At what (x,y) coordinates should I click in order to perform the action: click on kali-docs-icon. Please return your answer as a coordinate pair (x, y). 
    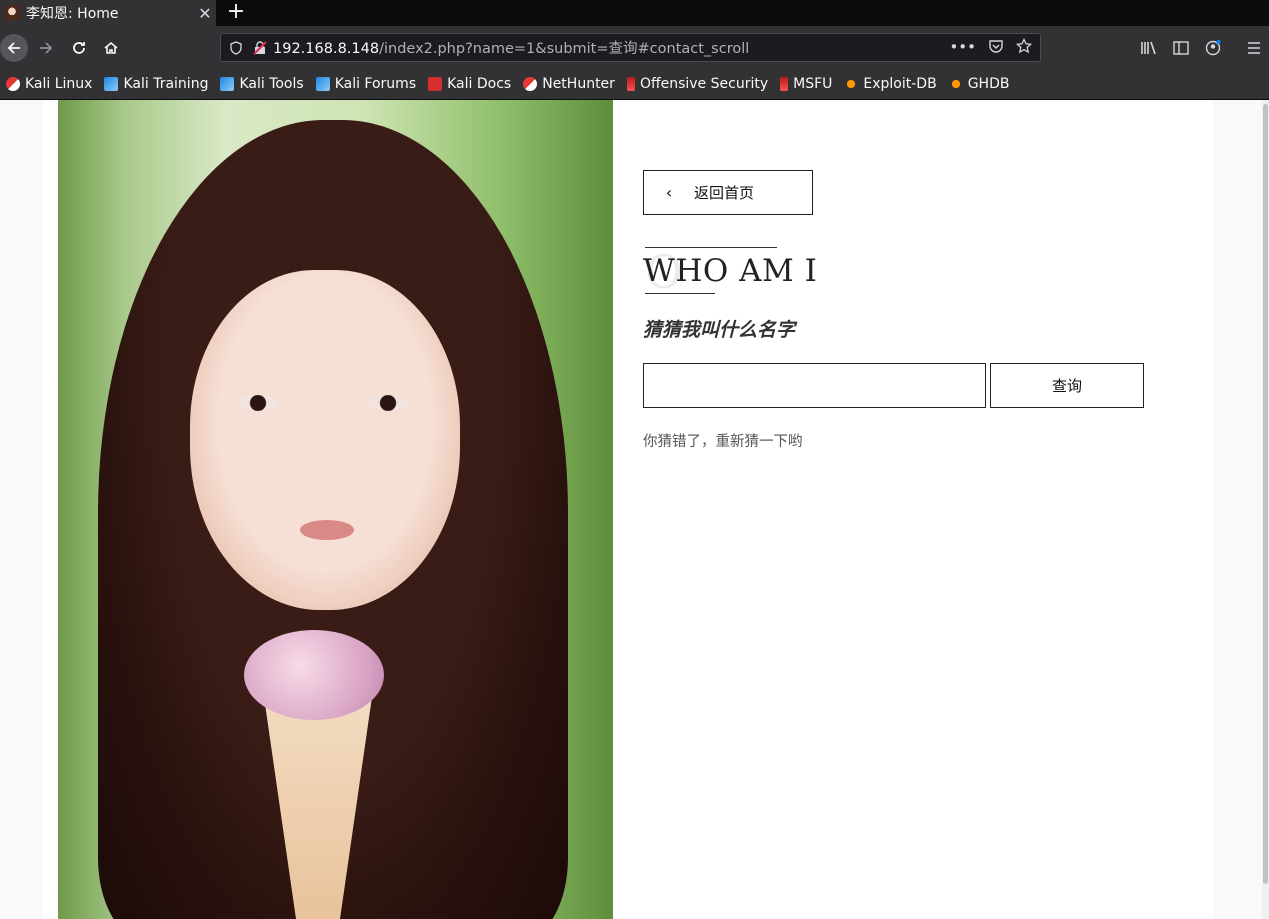
    Looking at the image, I should click on (435, 84).